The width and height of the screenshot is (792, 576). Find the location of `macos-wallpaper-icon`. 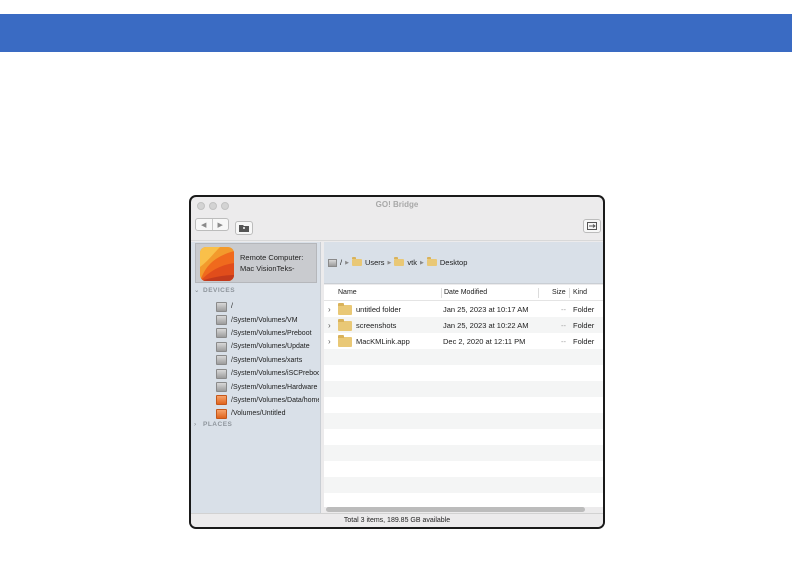

macos-wallpaper-icon is located at coordinates (217, 264).